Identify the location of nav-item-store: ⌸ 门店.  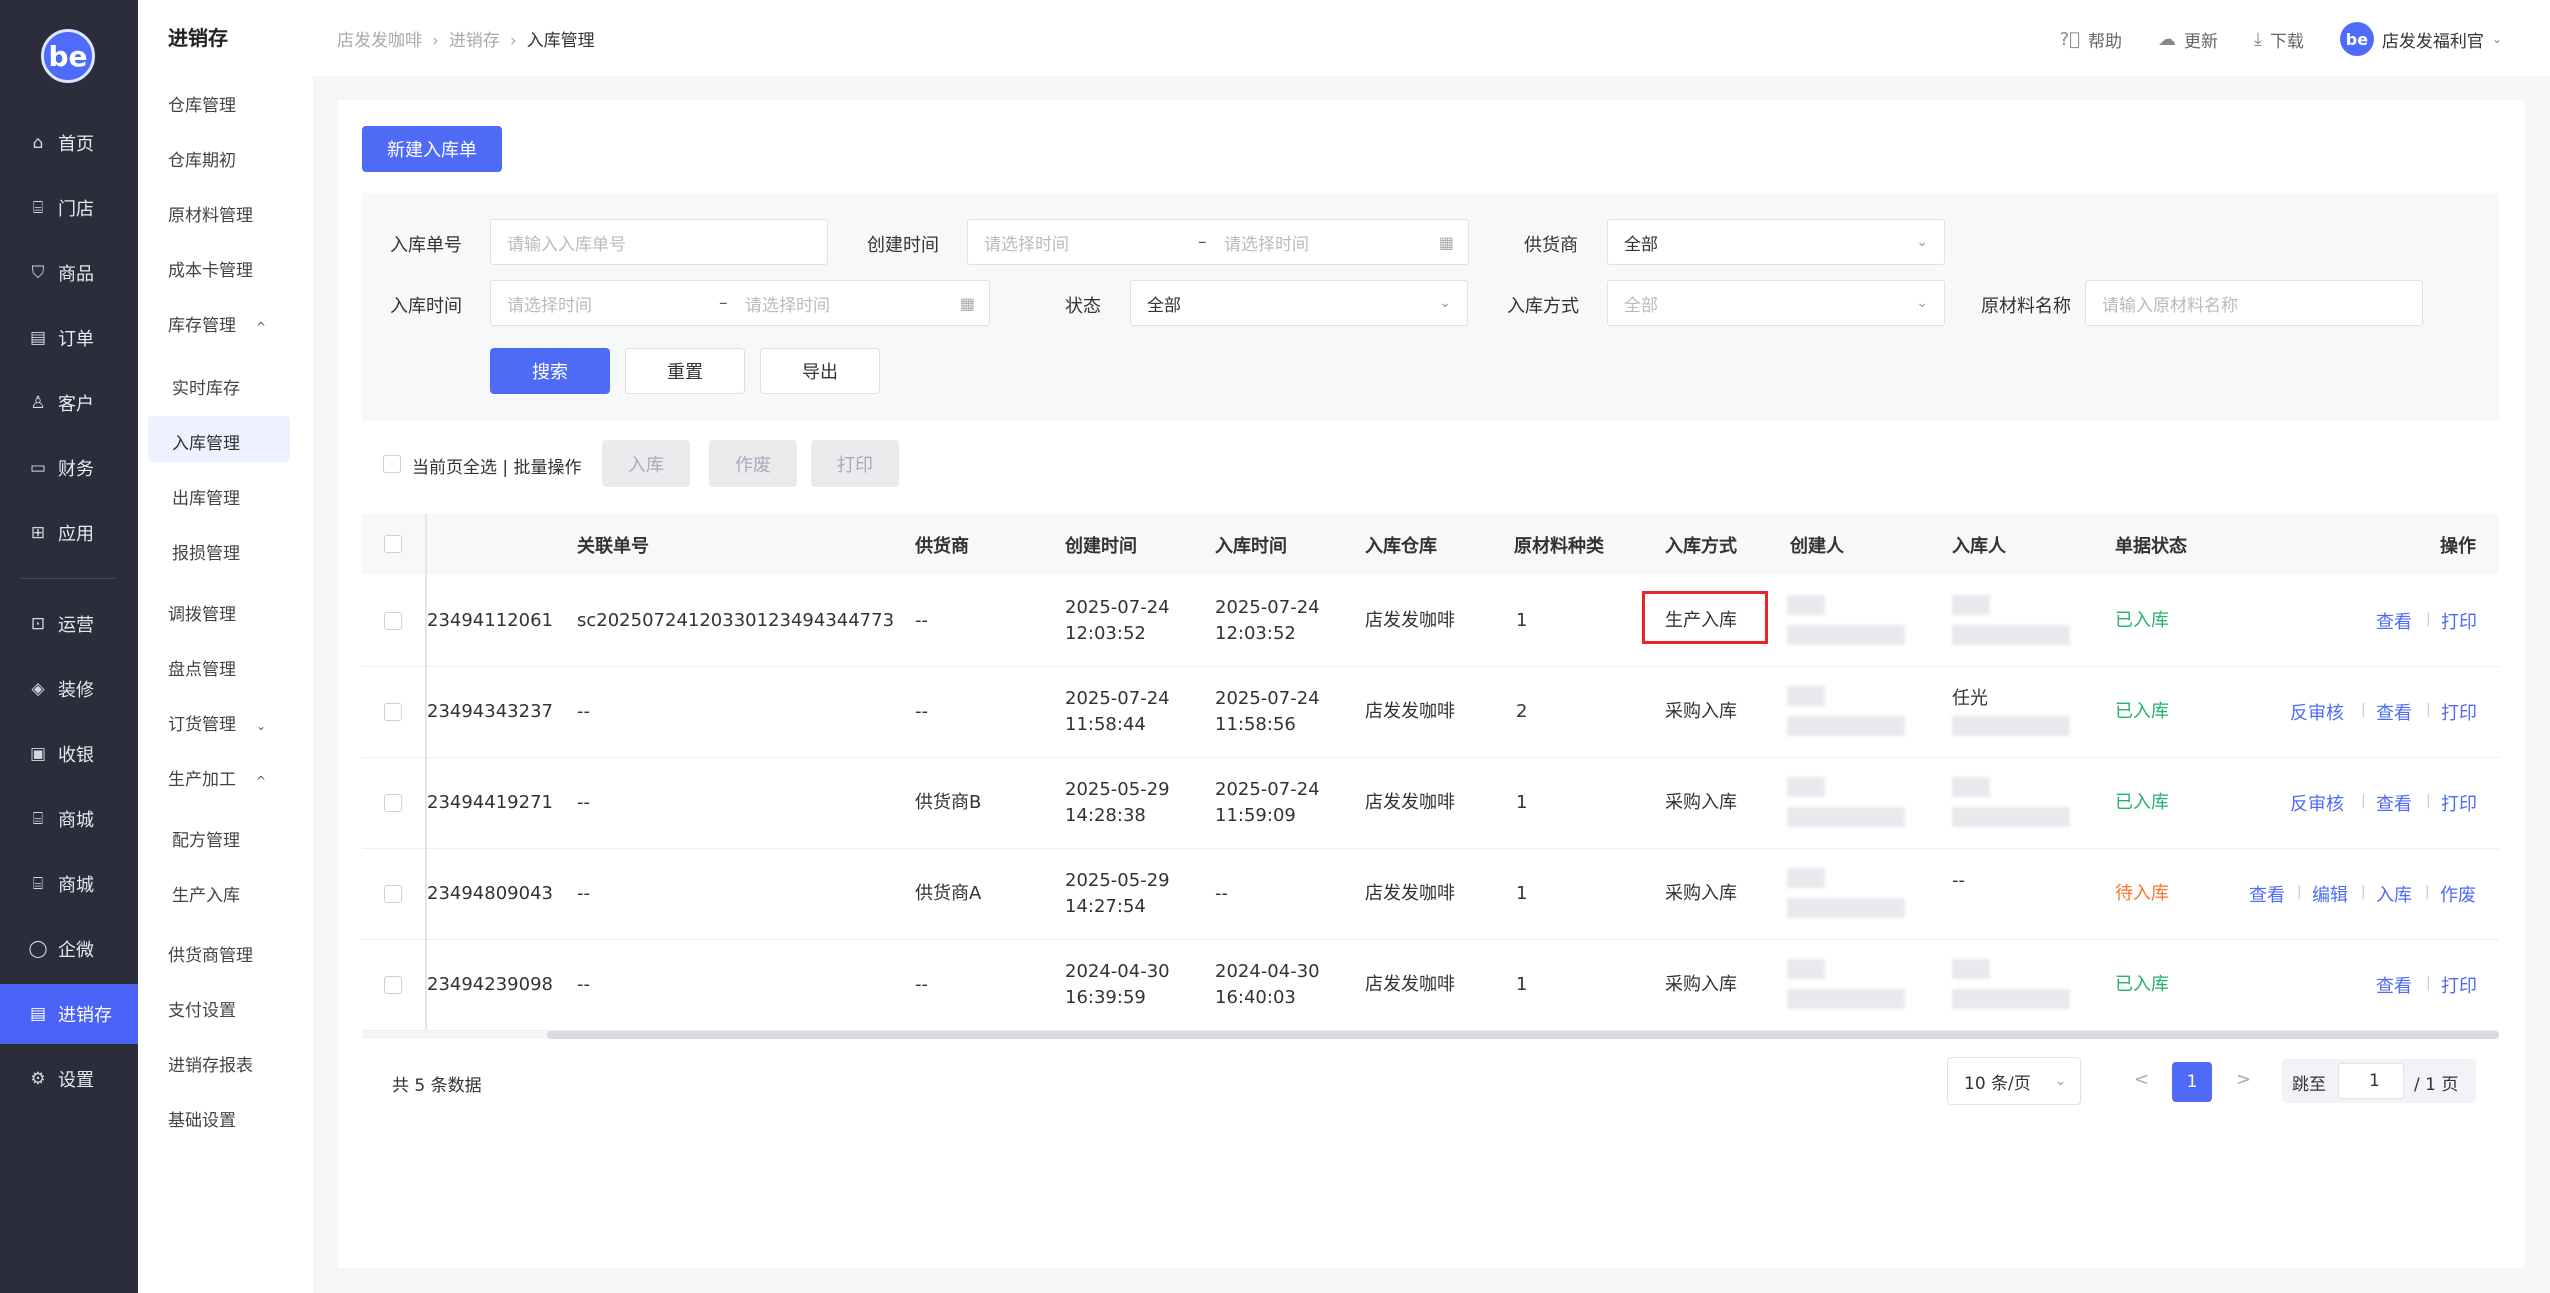
(69, 208).